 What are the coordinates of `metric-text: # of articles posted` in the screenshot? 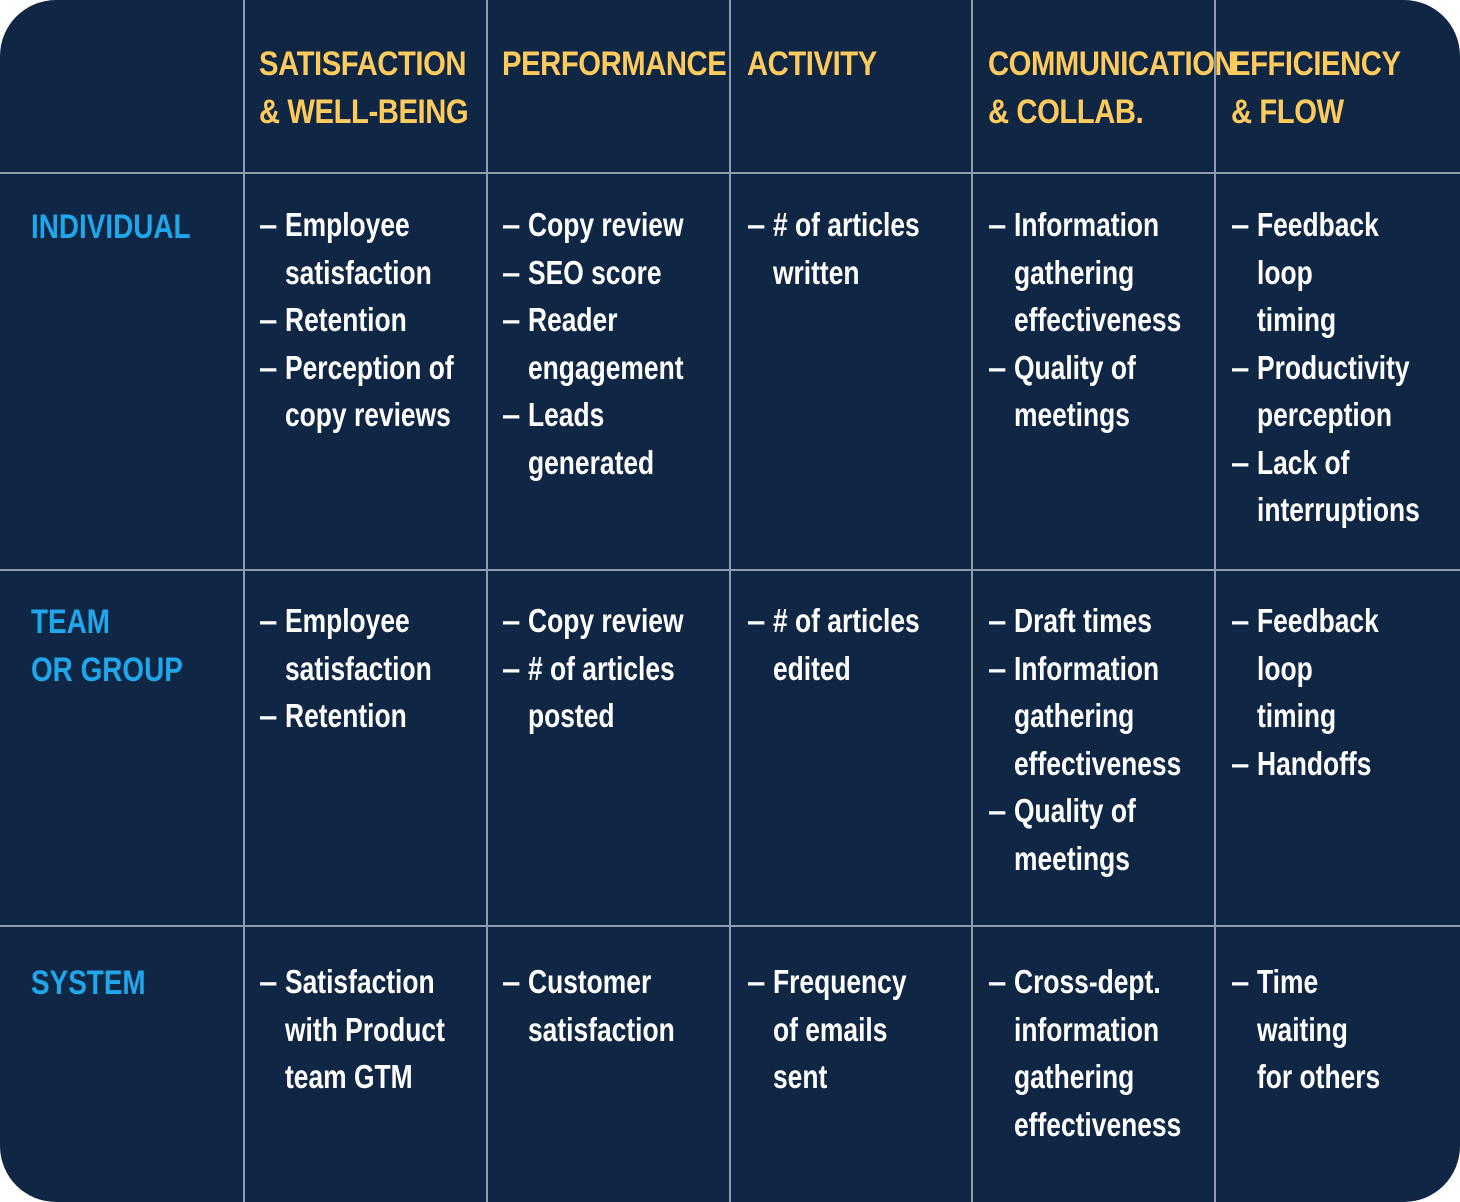 It's located at (601, 692).